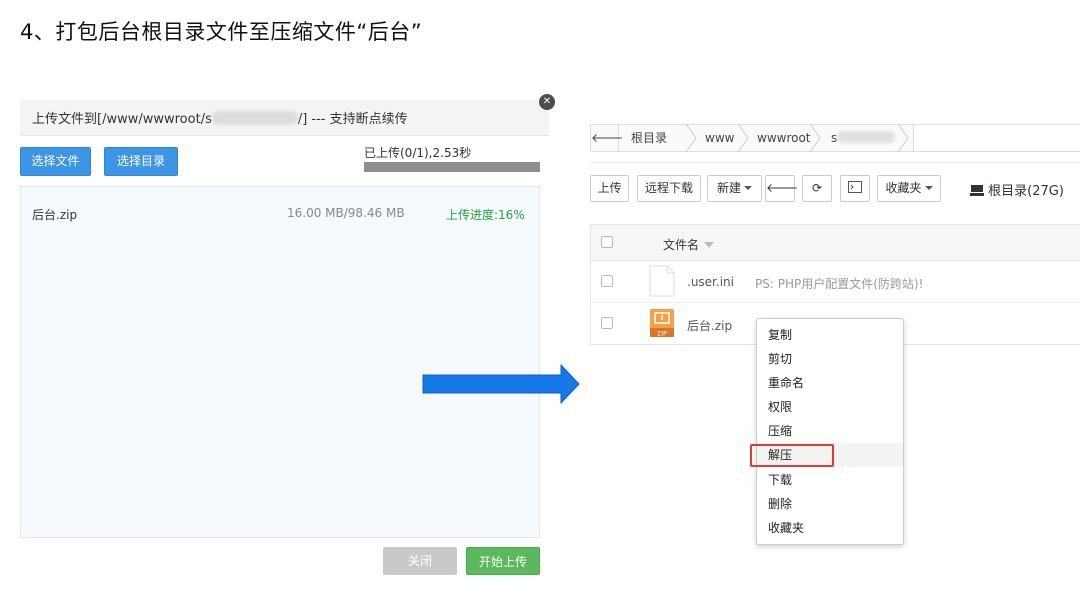 The width and height of the screenshot is (1080, 613). Describe the element at coordinates (689, 244) in the screenshot. I see `column-header-filename: 文件名` at that location.